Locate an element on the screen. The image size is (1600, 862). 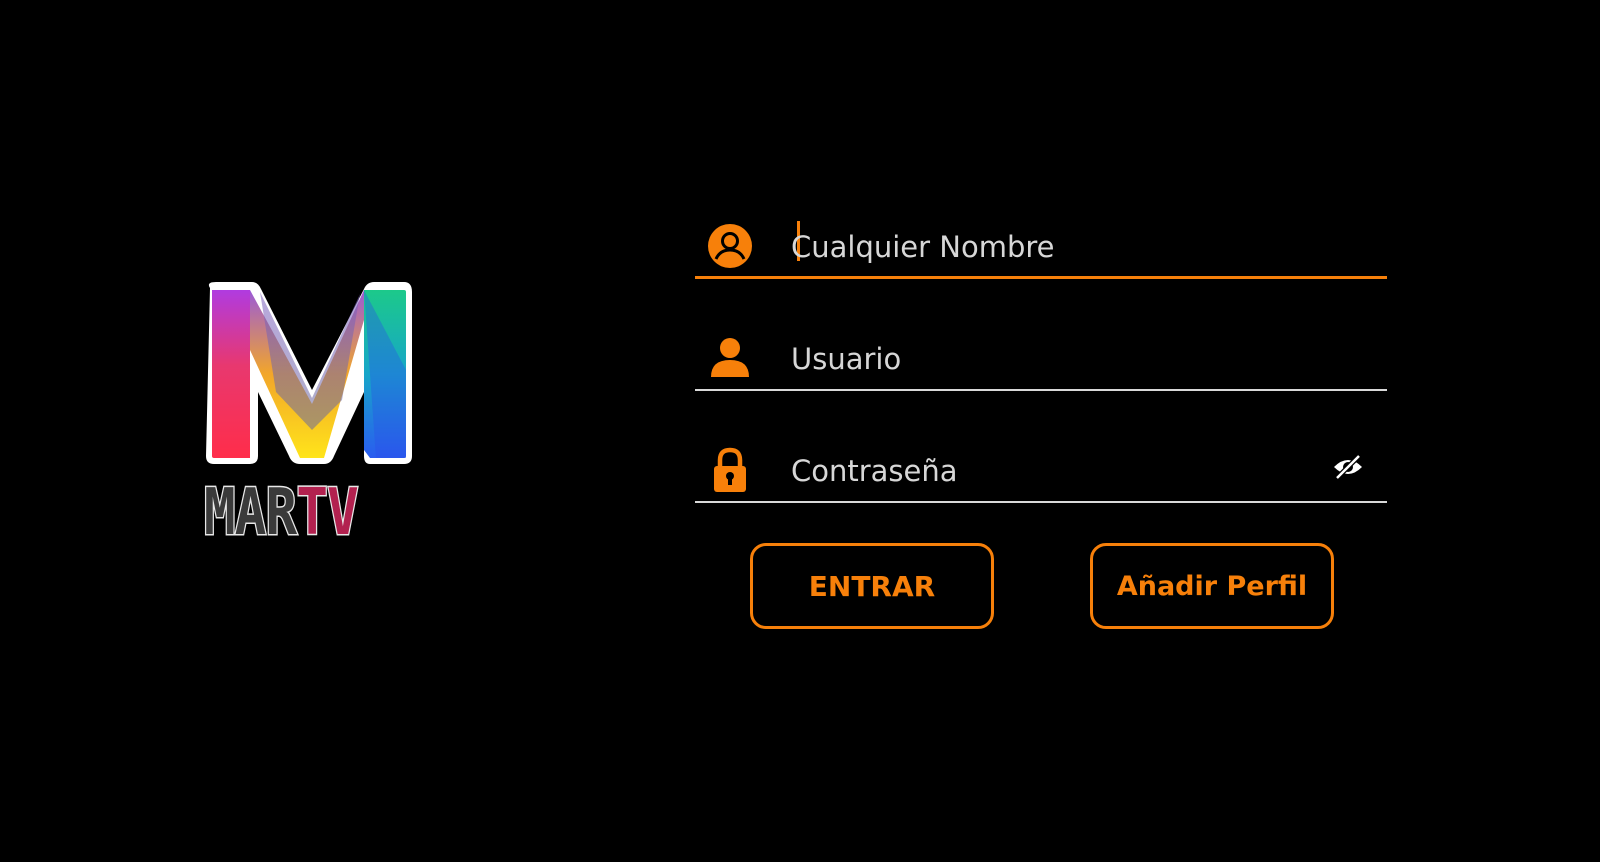
name-input is located at coordinates (1041, 247).